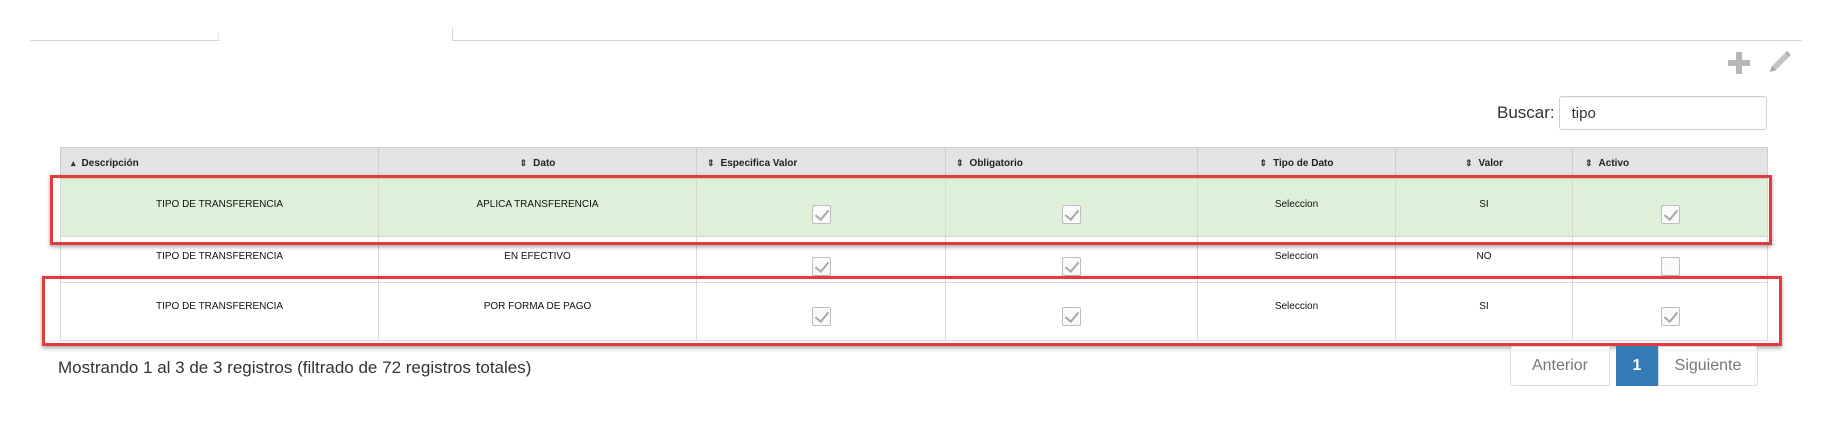 The width and height of the screenshot is (1829, 431). I want to click on cell-dato: POR FORMA DE PAGO, so click(537, 311).